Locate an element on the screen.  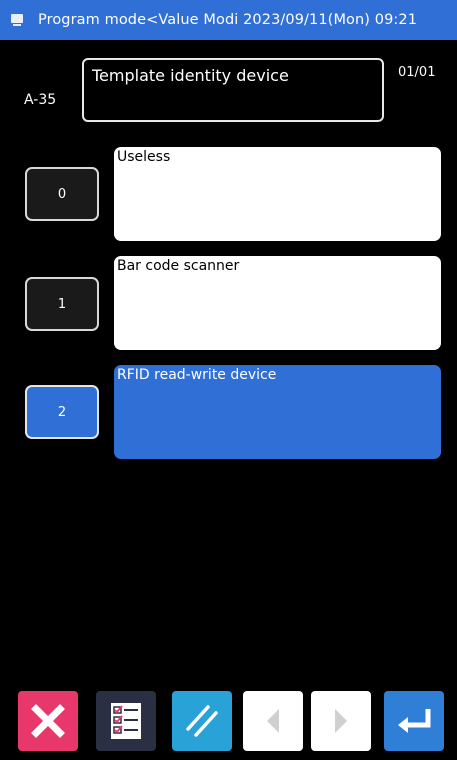
option-1-number-button: 1 is located at coordinates (62, 304).